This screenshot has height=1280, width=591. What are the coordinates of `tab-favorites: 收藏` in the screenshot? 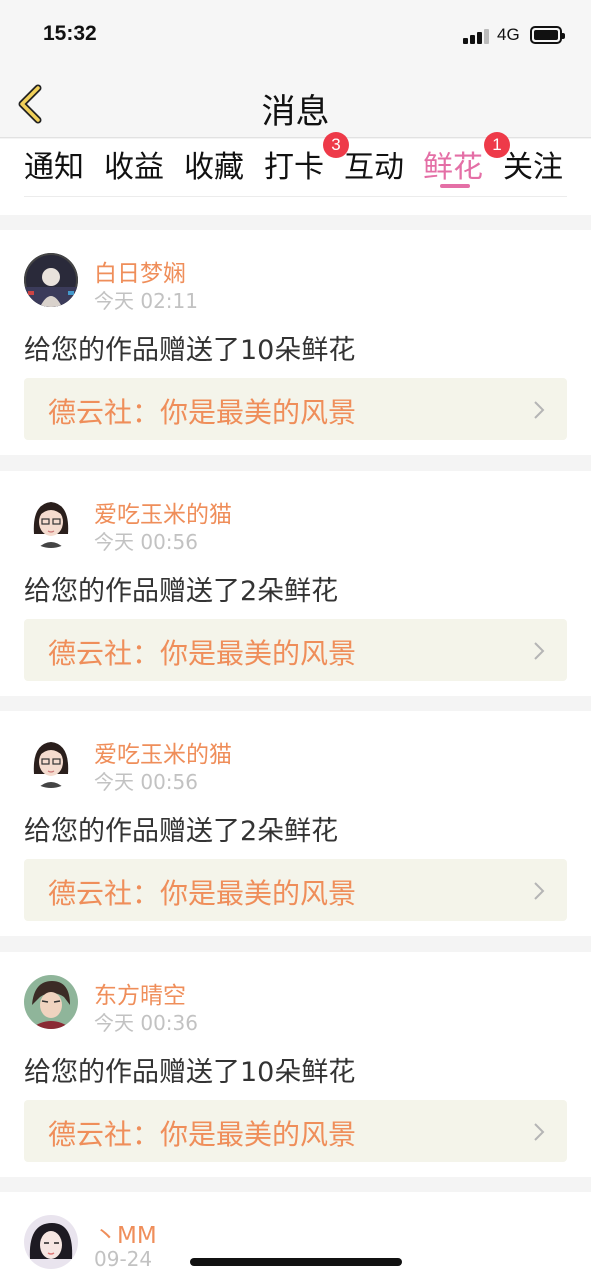 It's located at (214, 168).